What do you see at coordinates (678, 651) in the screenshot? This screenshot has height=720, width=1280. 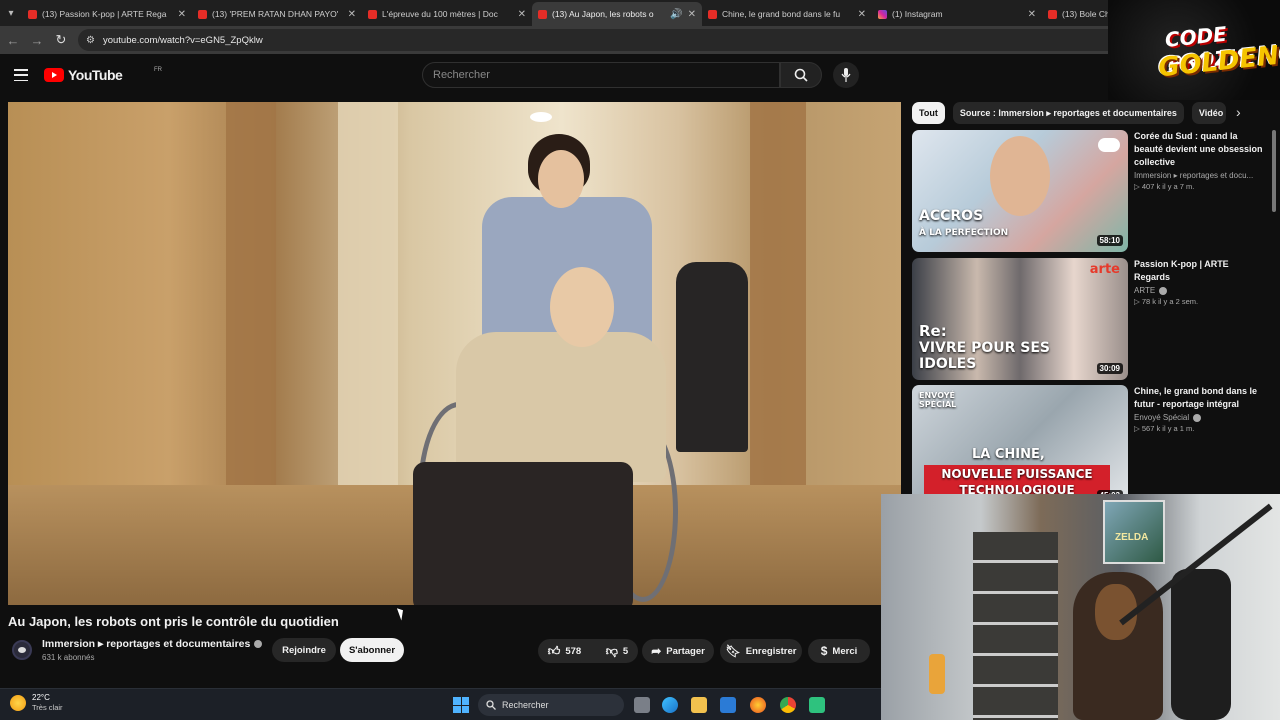 I see `share-button: ➦ Partager` at bounding box center [678, 651].